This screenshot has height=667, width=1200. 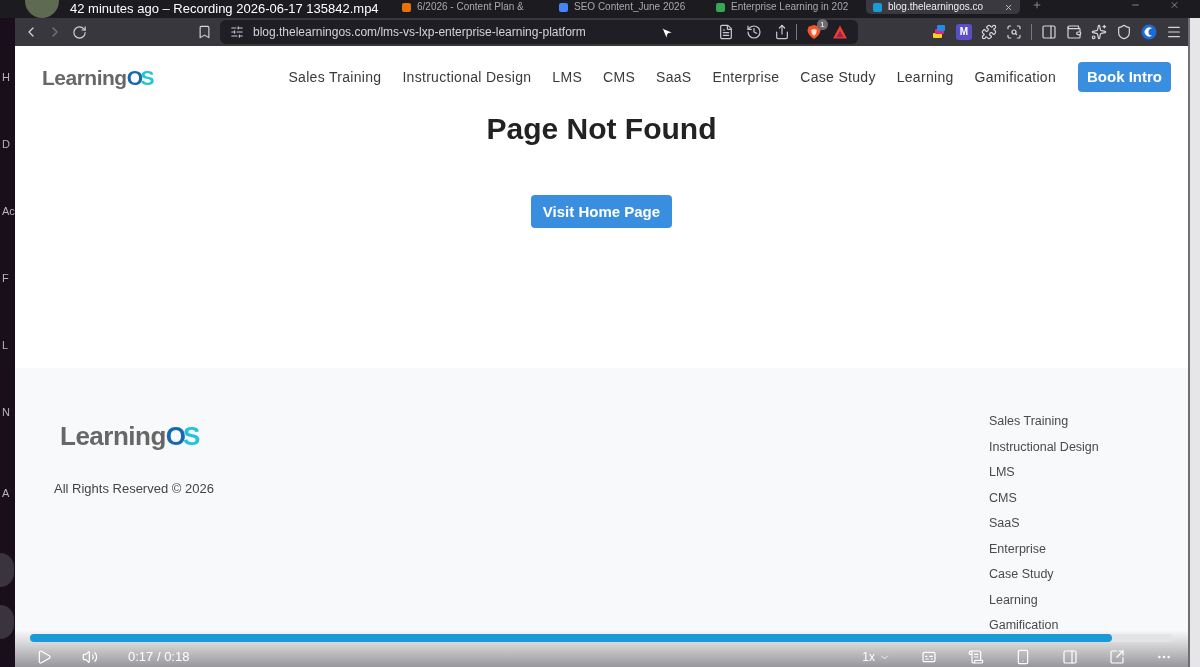 I want to click on footer-link: SaaS, so click(x=1004, y=523).